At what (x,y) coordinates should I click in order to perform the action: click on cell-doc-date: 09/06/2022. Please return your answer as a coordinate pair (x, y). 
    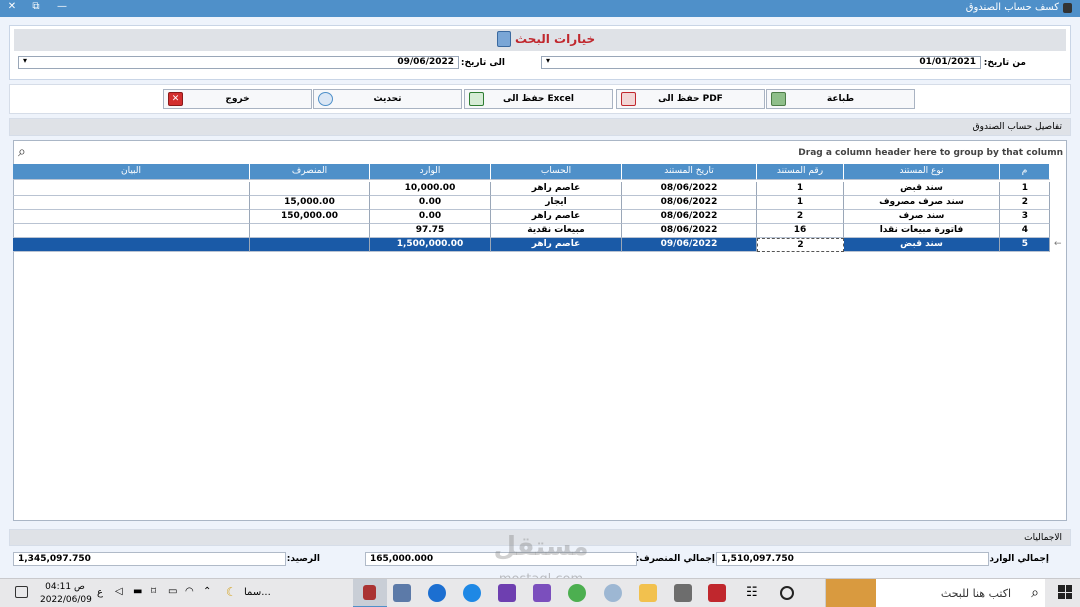
    Looking at the image, I should click on (689, 245).